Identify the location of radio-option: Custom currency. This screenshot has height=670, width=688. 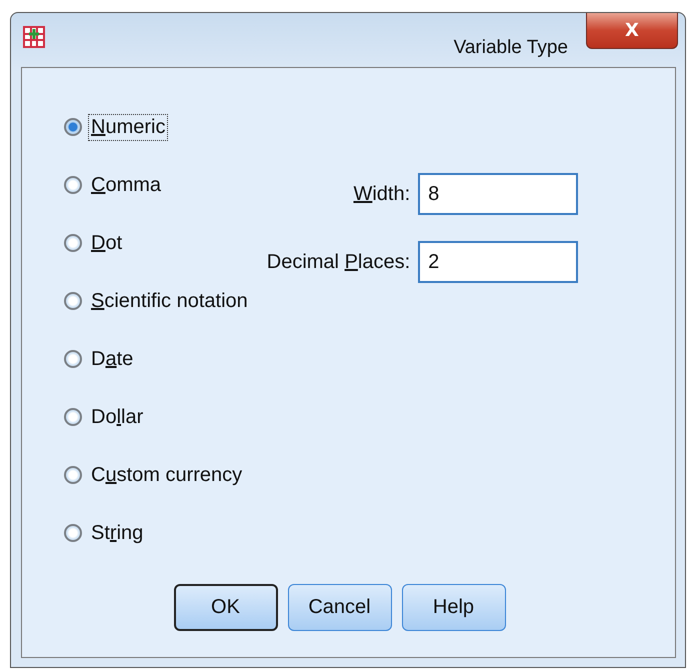
(157, 475).